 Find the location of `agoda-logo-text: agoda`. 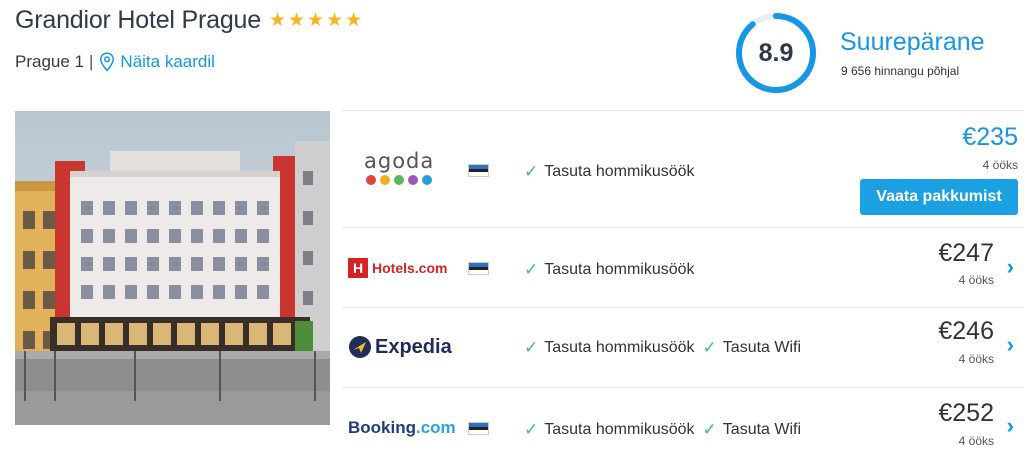

agoda-logo-text: agoda is located at coordinates (399, 161).